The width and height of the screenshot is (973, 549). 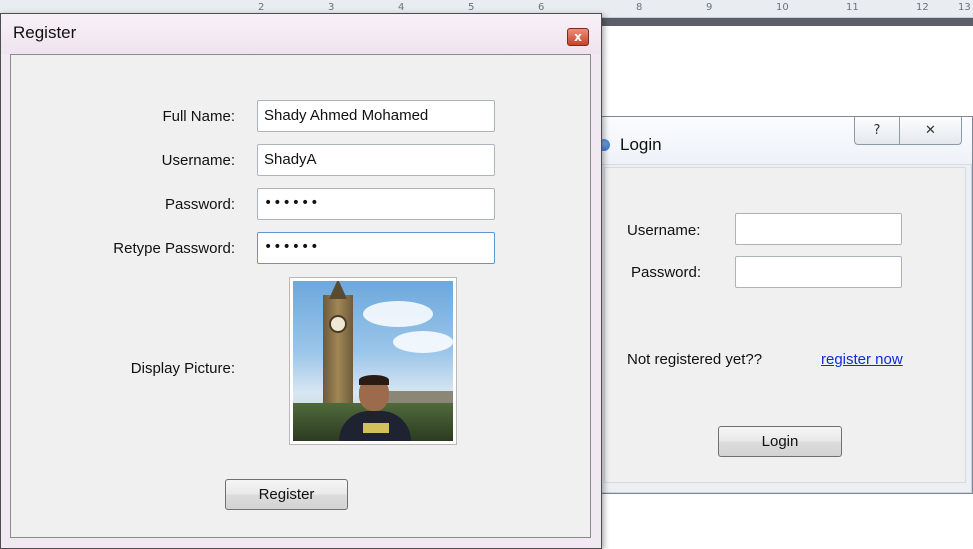 I want to click on close-icon: x, so click(x=578, y=37).